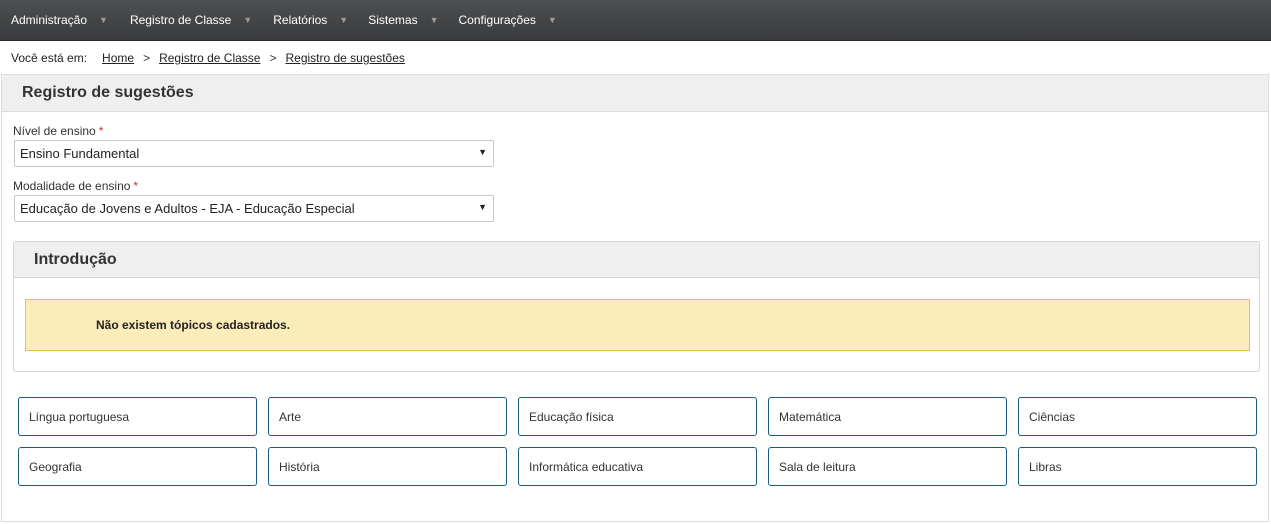  Describe the element at coordinates (54, 131) in the screenshot. I see `nivel-label-text: Nível de ensino` at that location.